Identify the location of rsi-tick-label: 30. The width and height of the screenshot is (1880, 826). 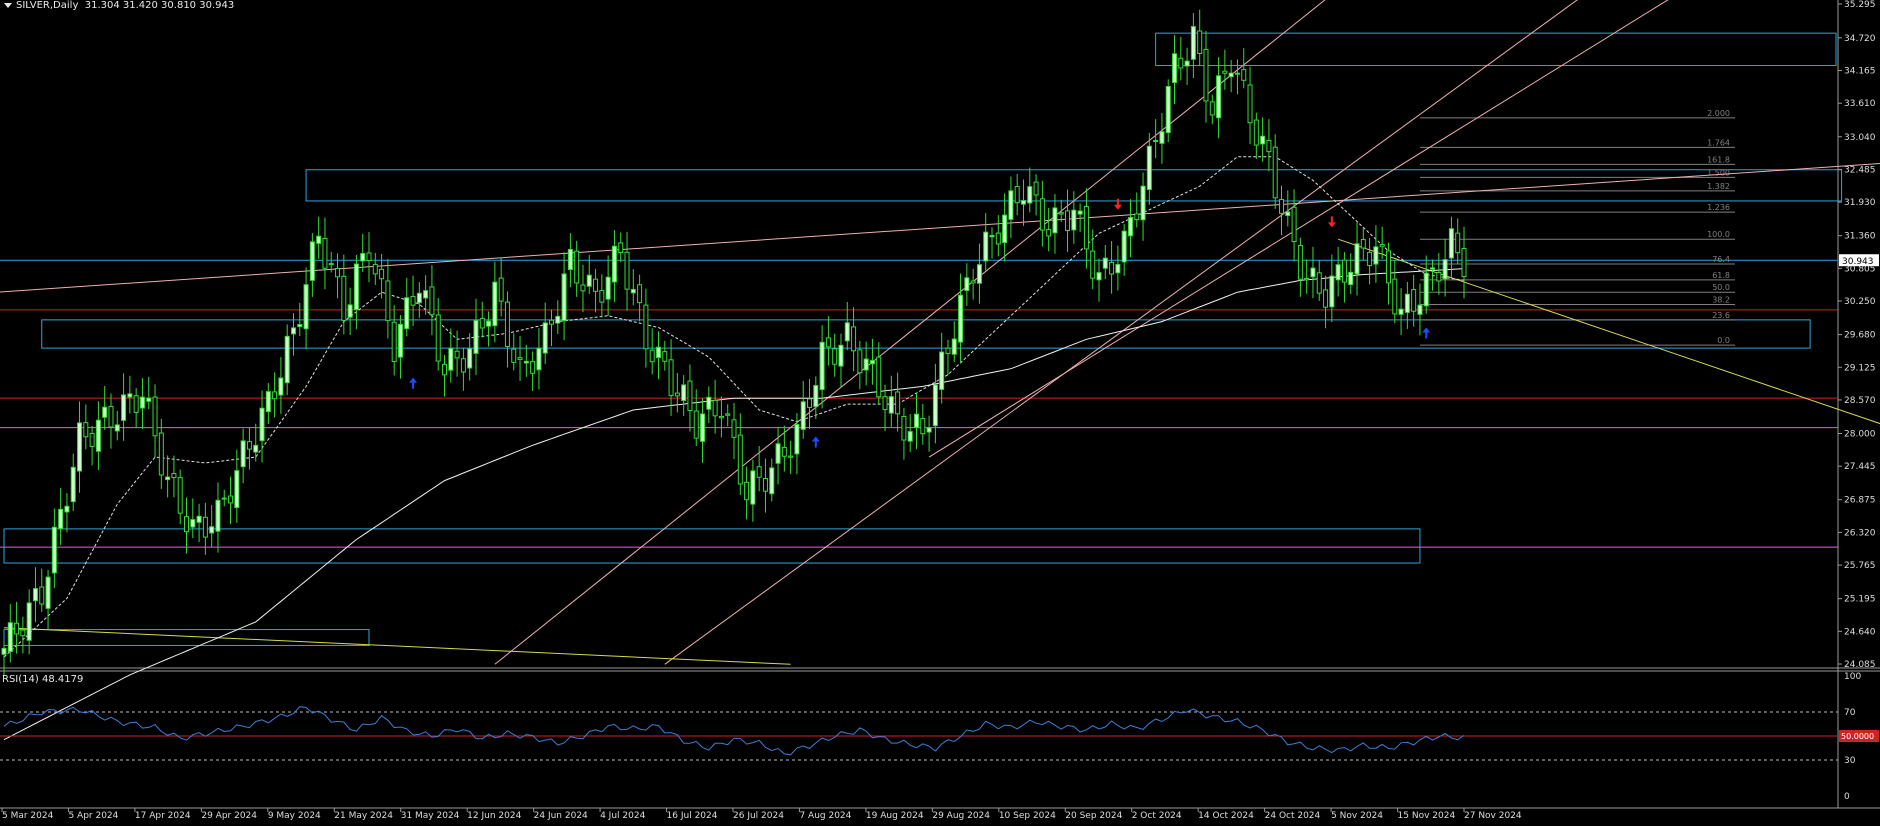
(1850, 761).